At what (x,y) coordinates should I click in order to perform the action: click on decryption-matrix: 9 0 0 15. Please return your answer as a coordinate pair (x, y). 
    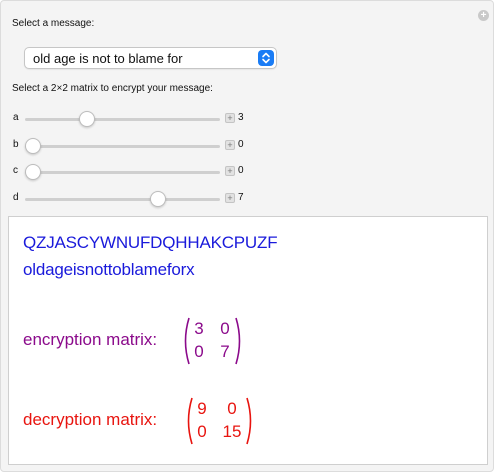
    Looking at the image, I should click on (220, 421).